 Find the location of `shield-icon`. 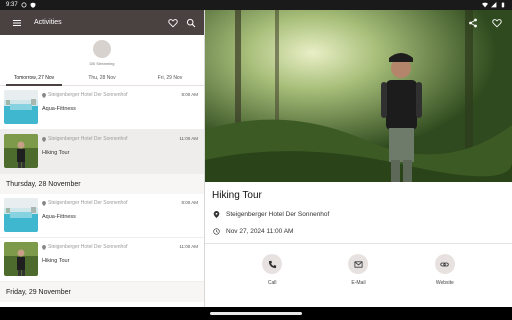

shield-icon is located at coordinates (33, 5).